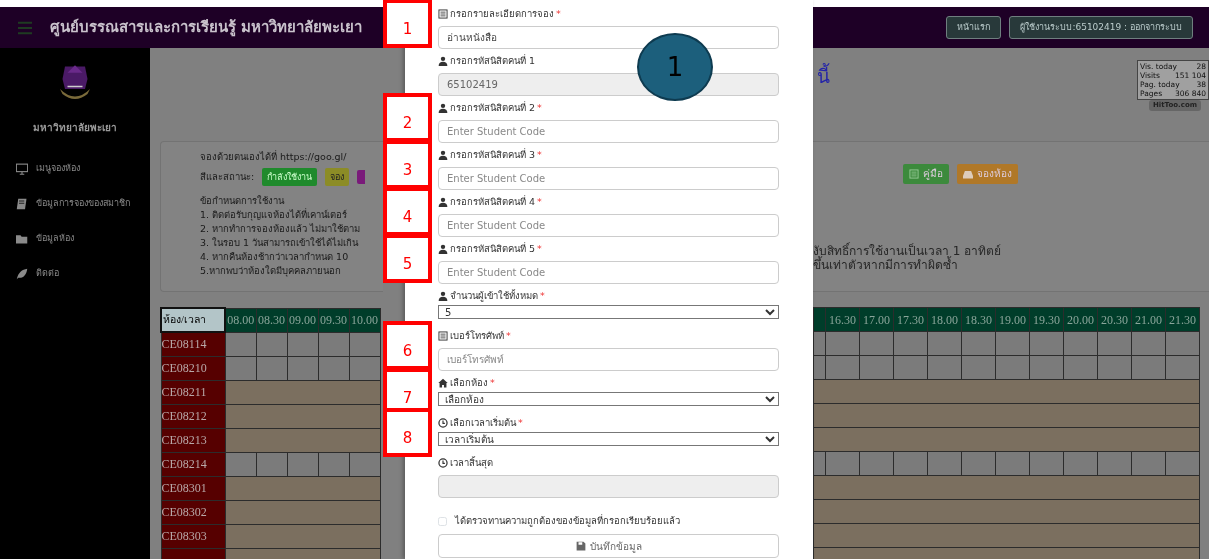  What do you see at coordinates (22, 203) in the screenshot?
I see `book-icon` at bounding box center [22, 203].